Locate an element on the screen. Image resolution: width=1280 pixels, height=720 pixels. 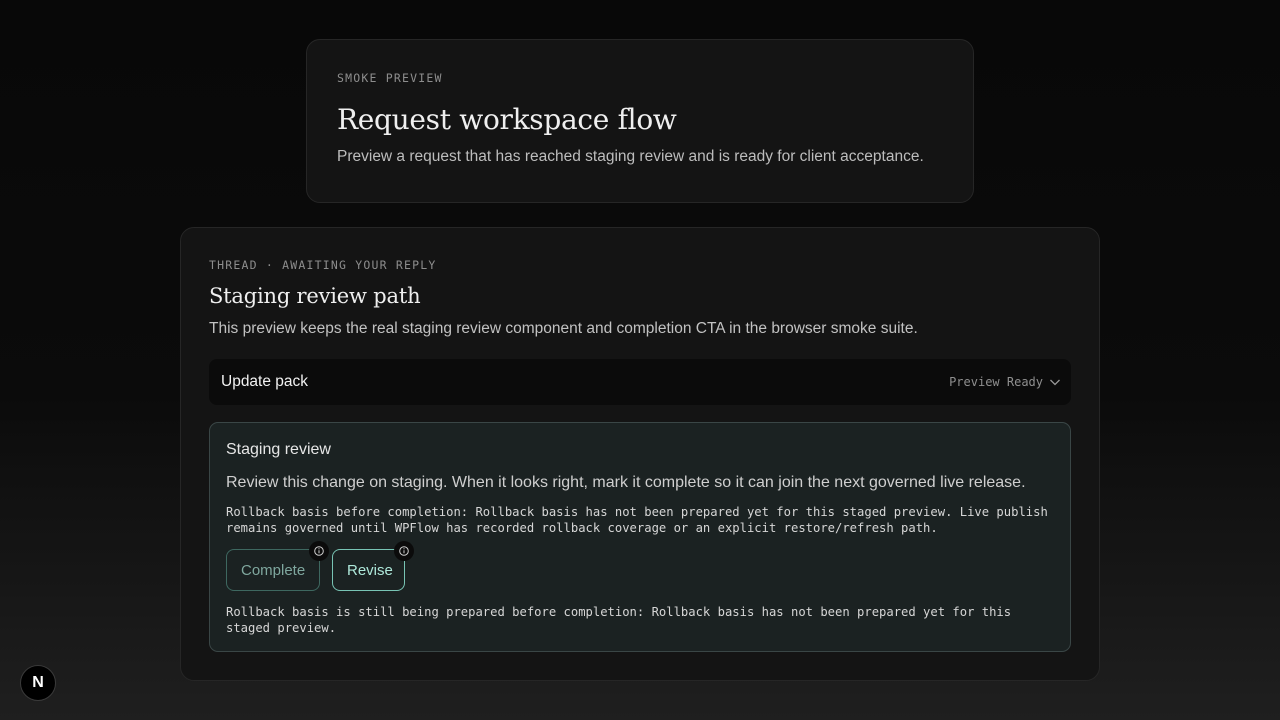
update-pack-status-text: Preview Ready is located at coordinates (996, 382).